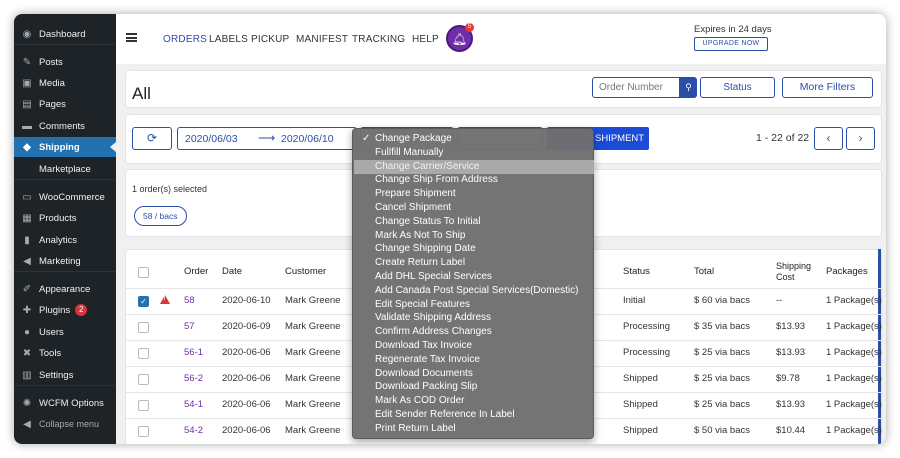 This screenshot has width=900, height=458. Describe the element at coordinates (65, 289) in the screenshot. I see `sidebar-item-appearance: ✐ Appearance` at that location.